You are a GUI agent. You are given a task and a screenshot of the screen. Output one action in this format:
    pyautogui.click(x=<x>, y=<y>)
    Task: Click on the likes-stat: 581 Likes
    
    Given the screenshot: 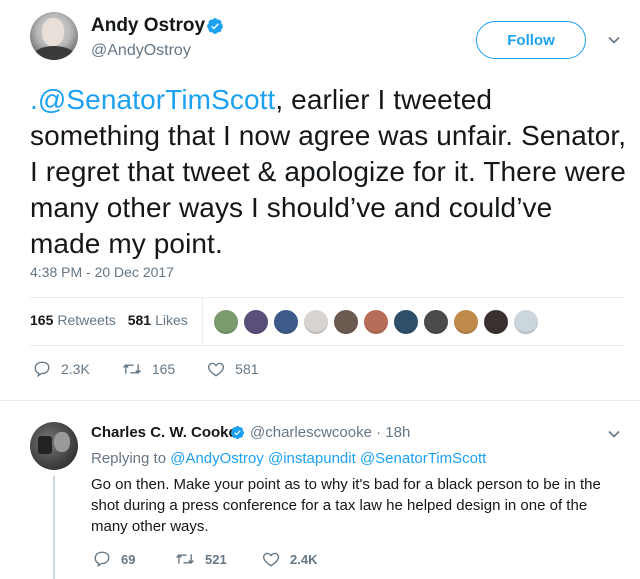 What is the action you would take?
    pyautogui.click(x=158, y=320)
    